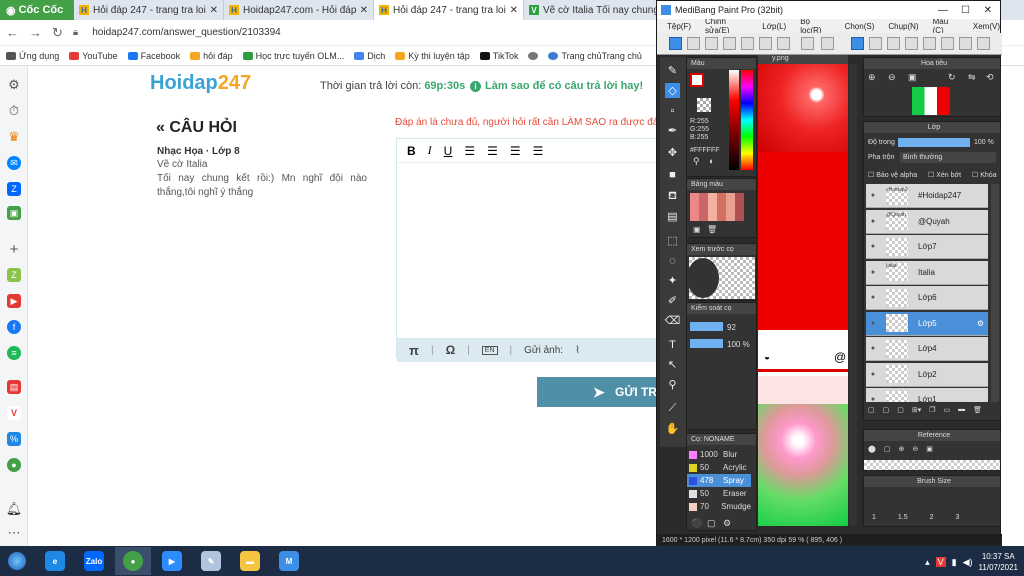  Describe the element at coordinates (14, 213) in the screenshot. I see `game-icon: ▣` at that location.